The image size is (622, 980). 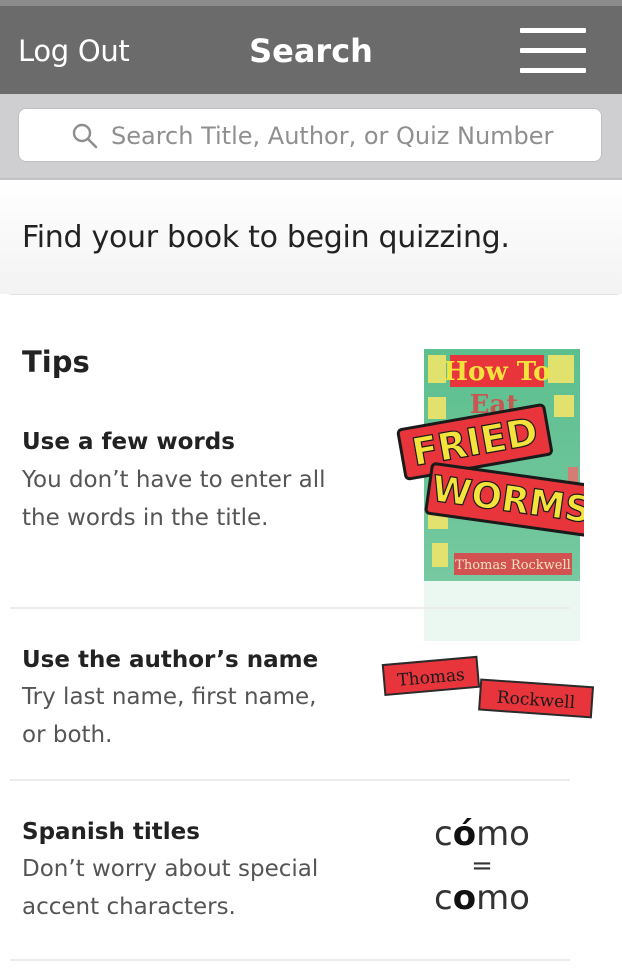 What do you see at coordinates (129, 907) in the screenshot?
I see `tip-description-line: accent characters.` at bounding box center [129, 907].